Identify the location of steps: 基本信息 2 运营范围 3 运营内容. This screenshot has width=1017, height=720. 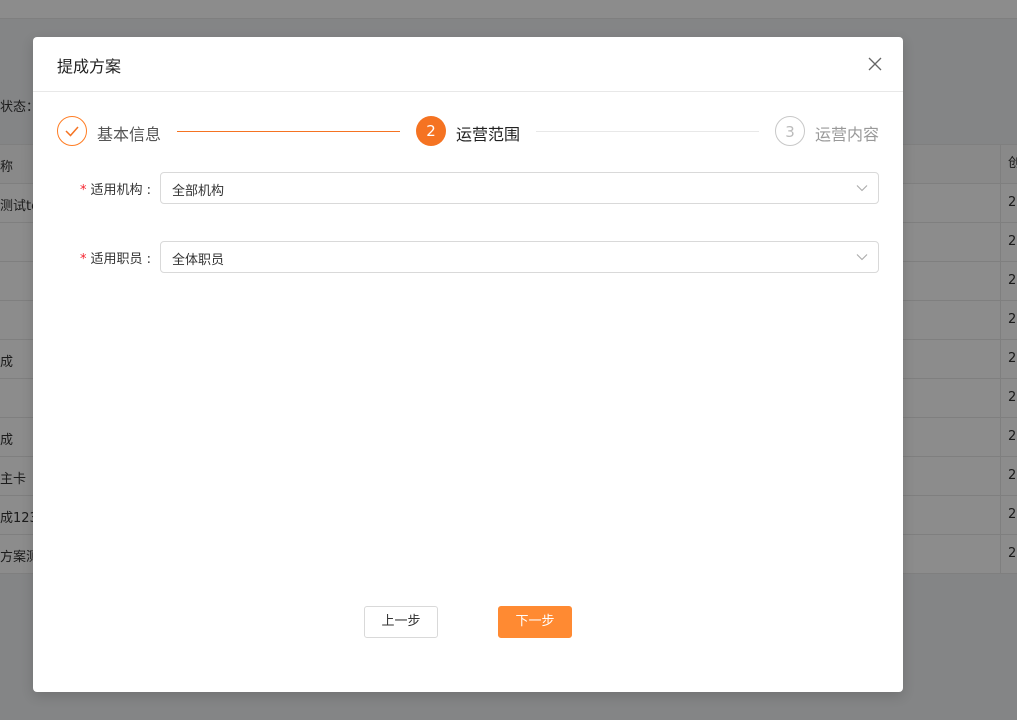
(468, 132).